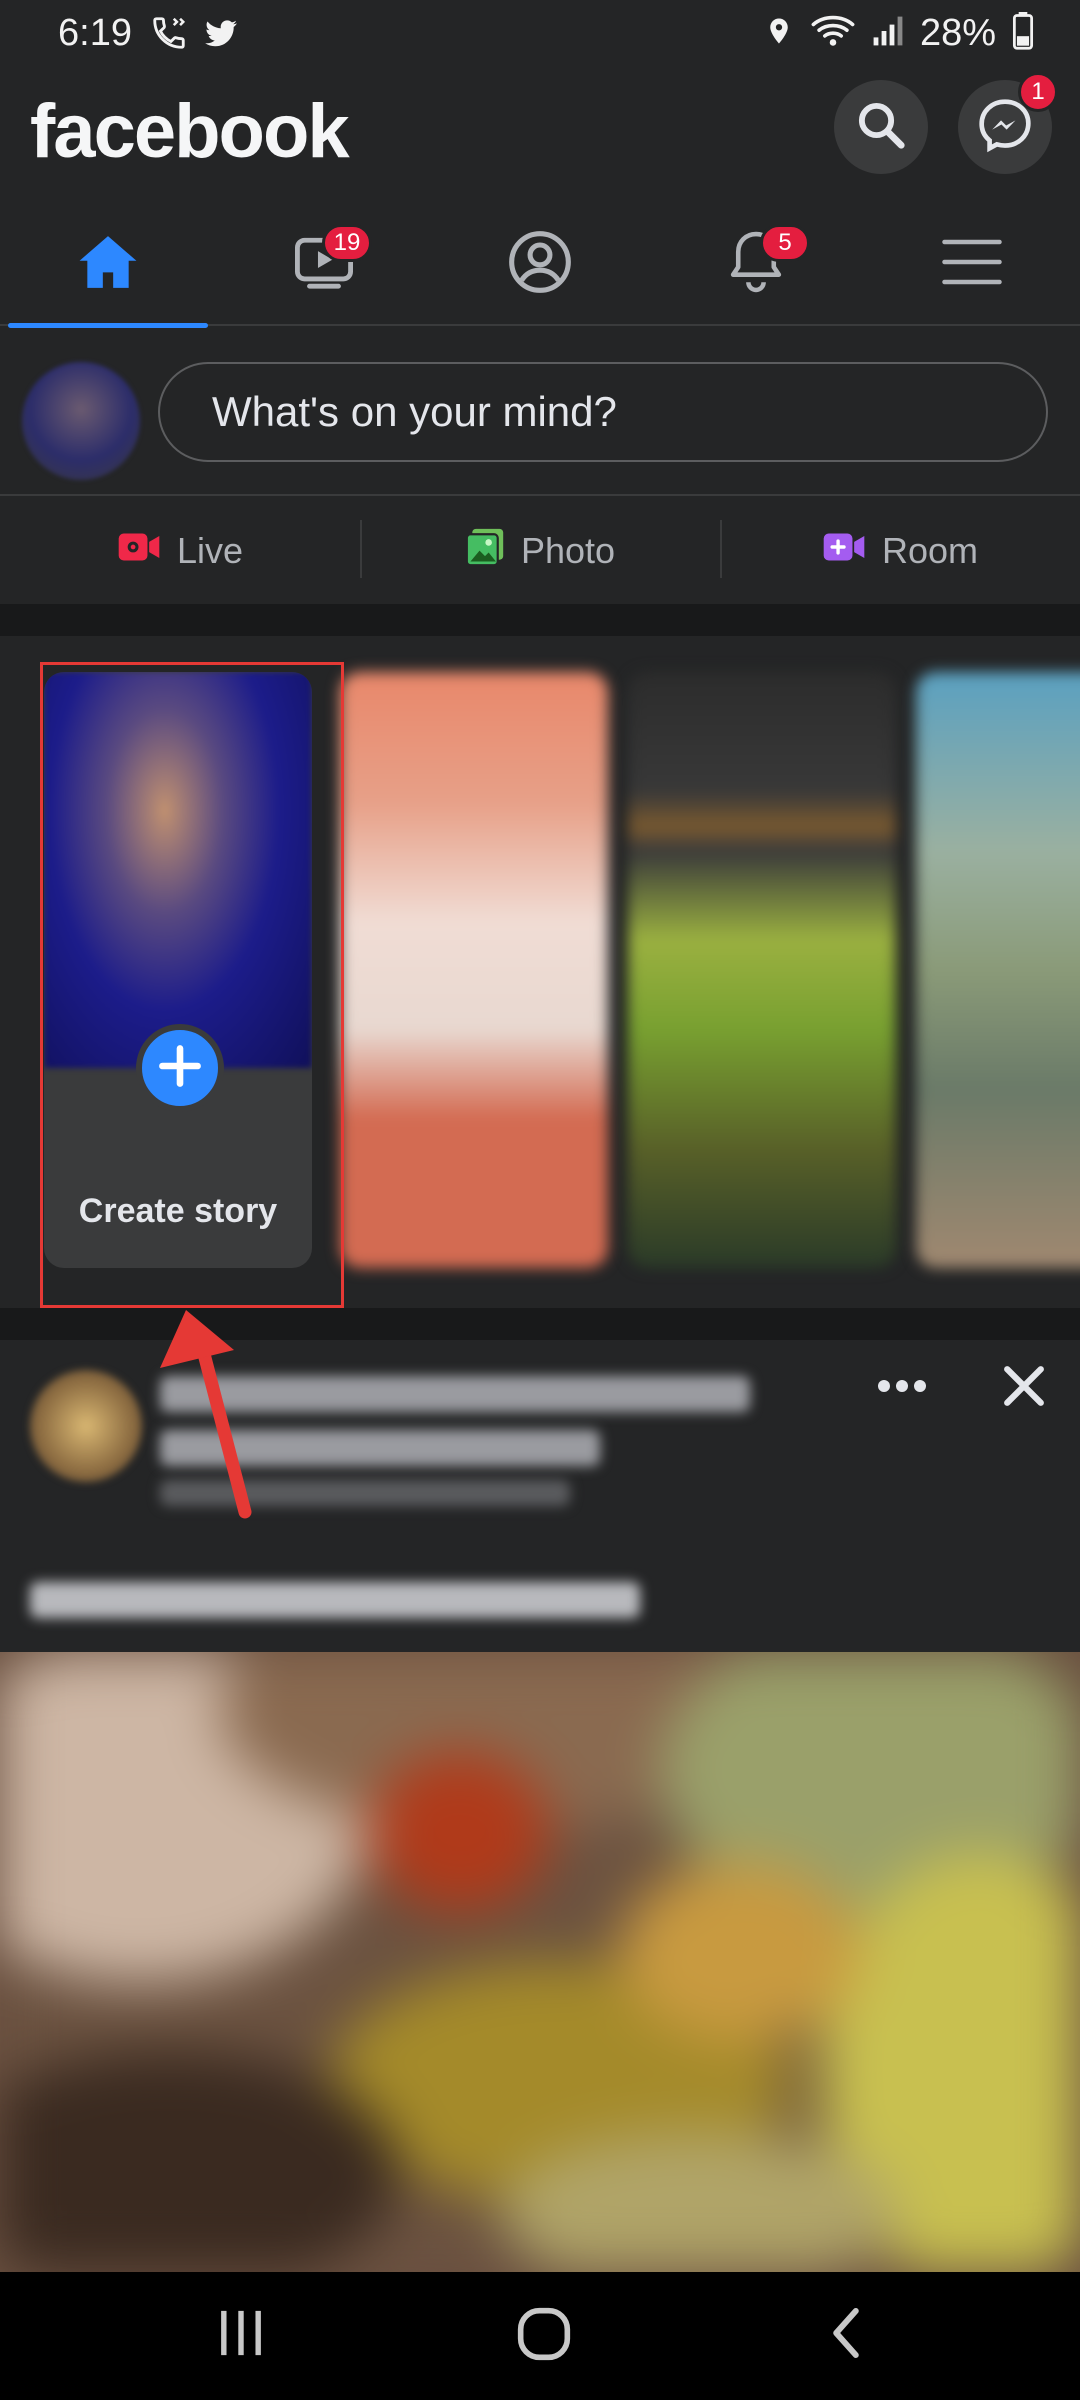  Describe the element at coordinates (335, 1600) in the screenshot. I see `post-text-redacted` at that location.